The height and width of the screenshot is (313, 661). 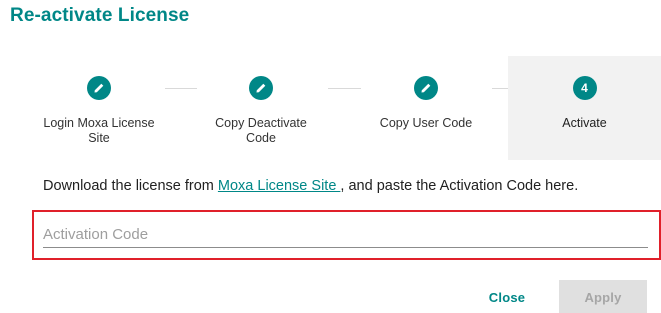 I want to click on step-label: Activate, so click(x=584, y=123).